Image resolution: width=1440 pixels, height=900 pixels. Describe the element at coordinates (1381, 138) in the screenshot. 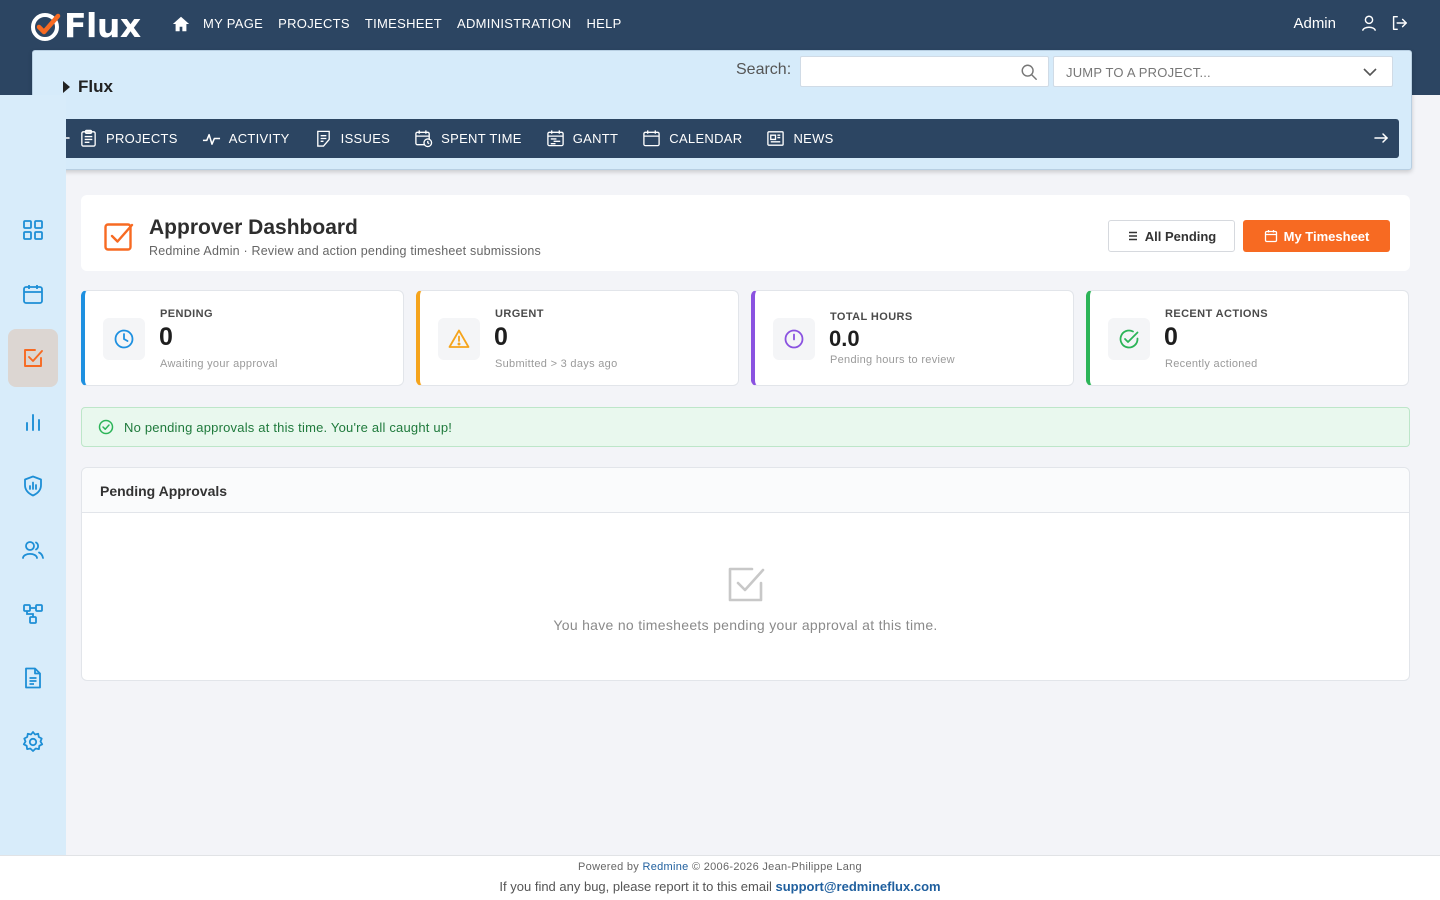

I see `scroll-right-arrow-icon` at that location.